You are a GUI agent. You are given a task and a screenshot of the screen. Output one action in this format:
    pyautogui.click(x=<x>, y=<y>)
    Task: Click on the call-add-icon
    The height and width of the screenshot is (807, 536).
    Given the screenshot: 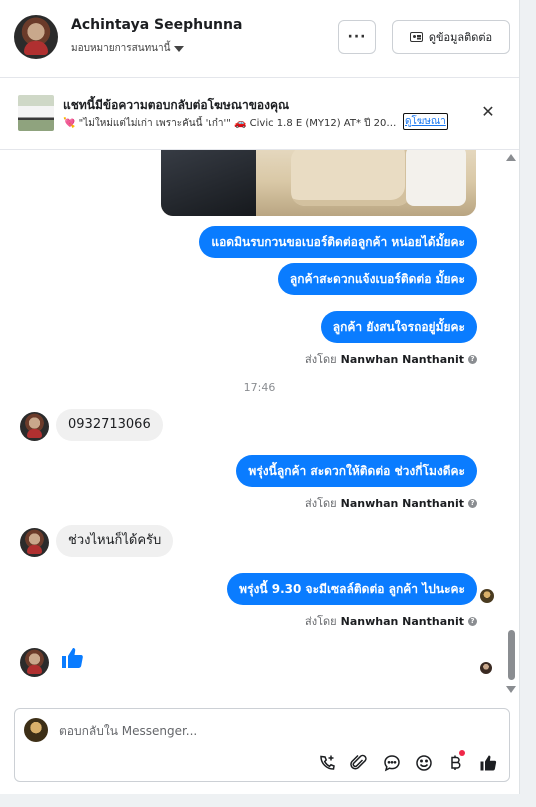 What is the action you would take?
    pyautogui.click(x=327, y=763)
    